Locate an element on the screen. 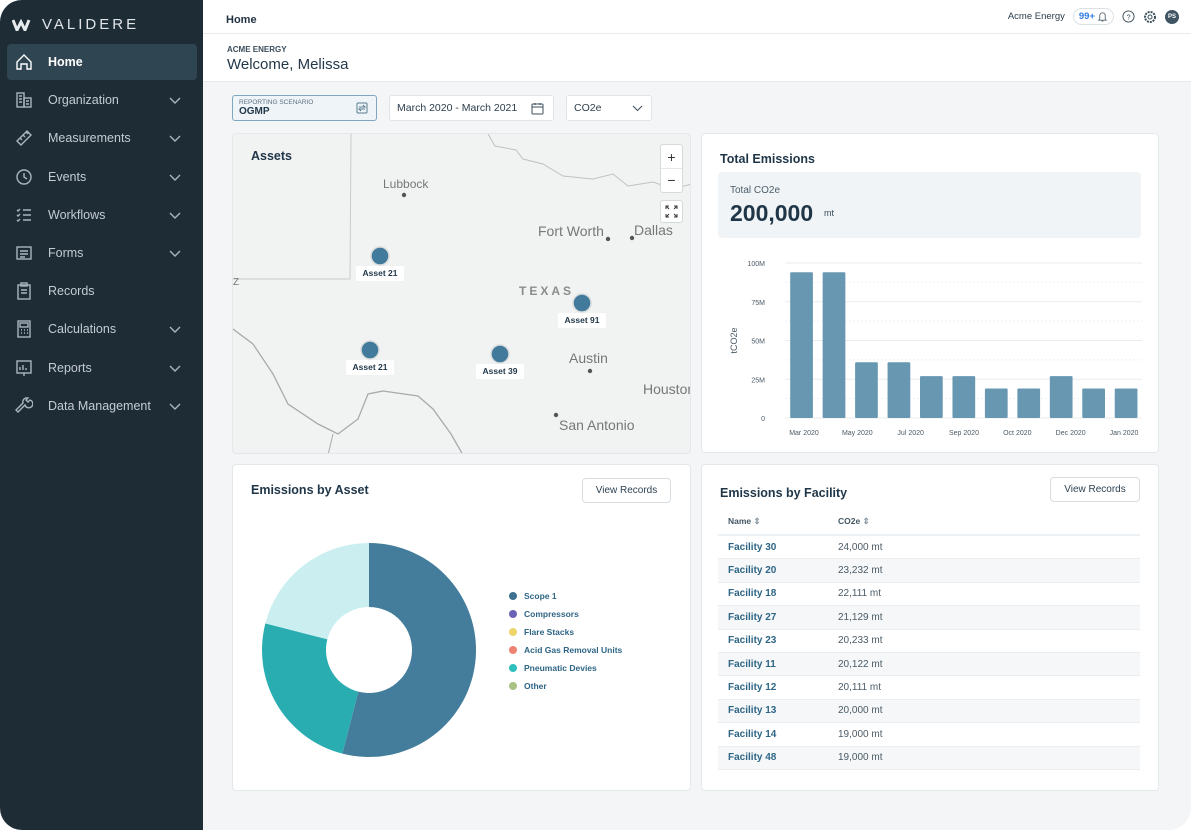  metric-select: CO2e is located at coordinates (609, 108).